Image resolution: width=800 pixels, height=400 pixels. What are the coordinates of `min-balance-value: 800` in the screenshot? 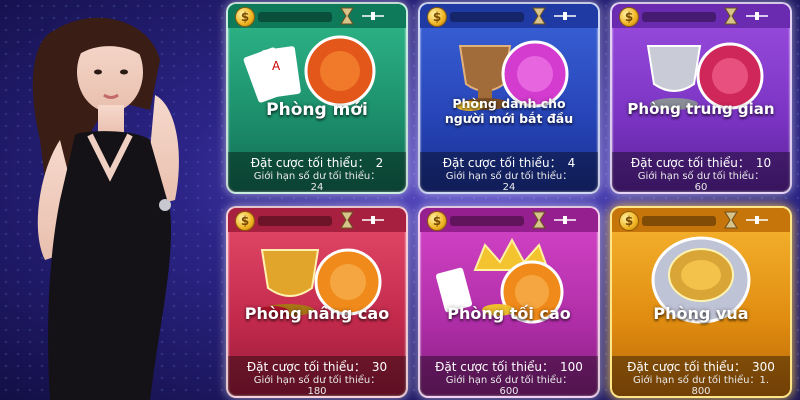 It's located at (701, 391).